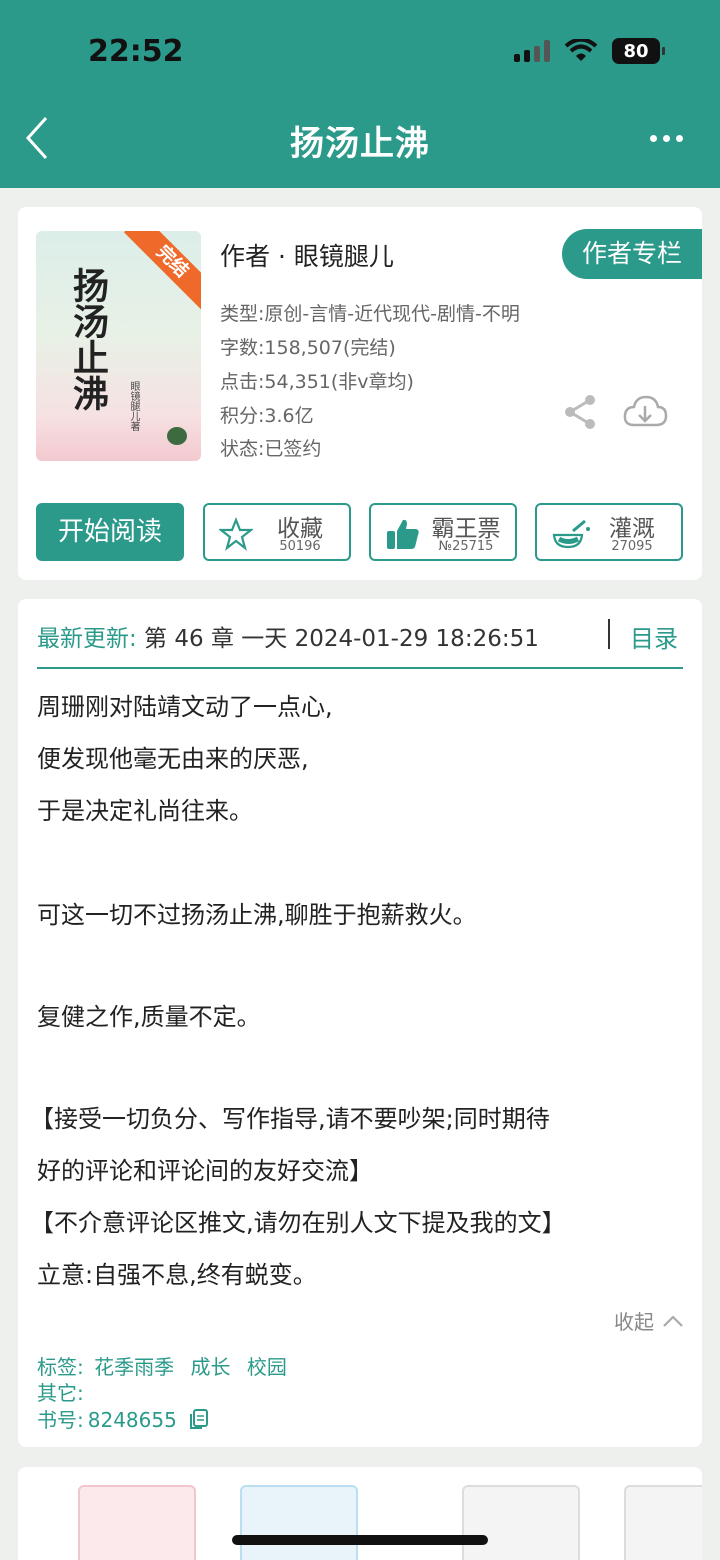 This screenshot has height=1560, width=720. Describe the element at coordinates (673, 1320) in the screenshot. I see `chevron-up-icon` at that location.